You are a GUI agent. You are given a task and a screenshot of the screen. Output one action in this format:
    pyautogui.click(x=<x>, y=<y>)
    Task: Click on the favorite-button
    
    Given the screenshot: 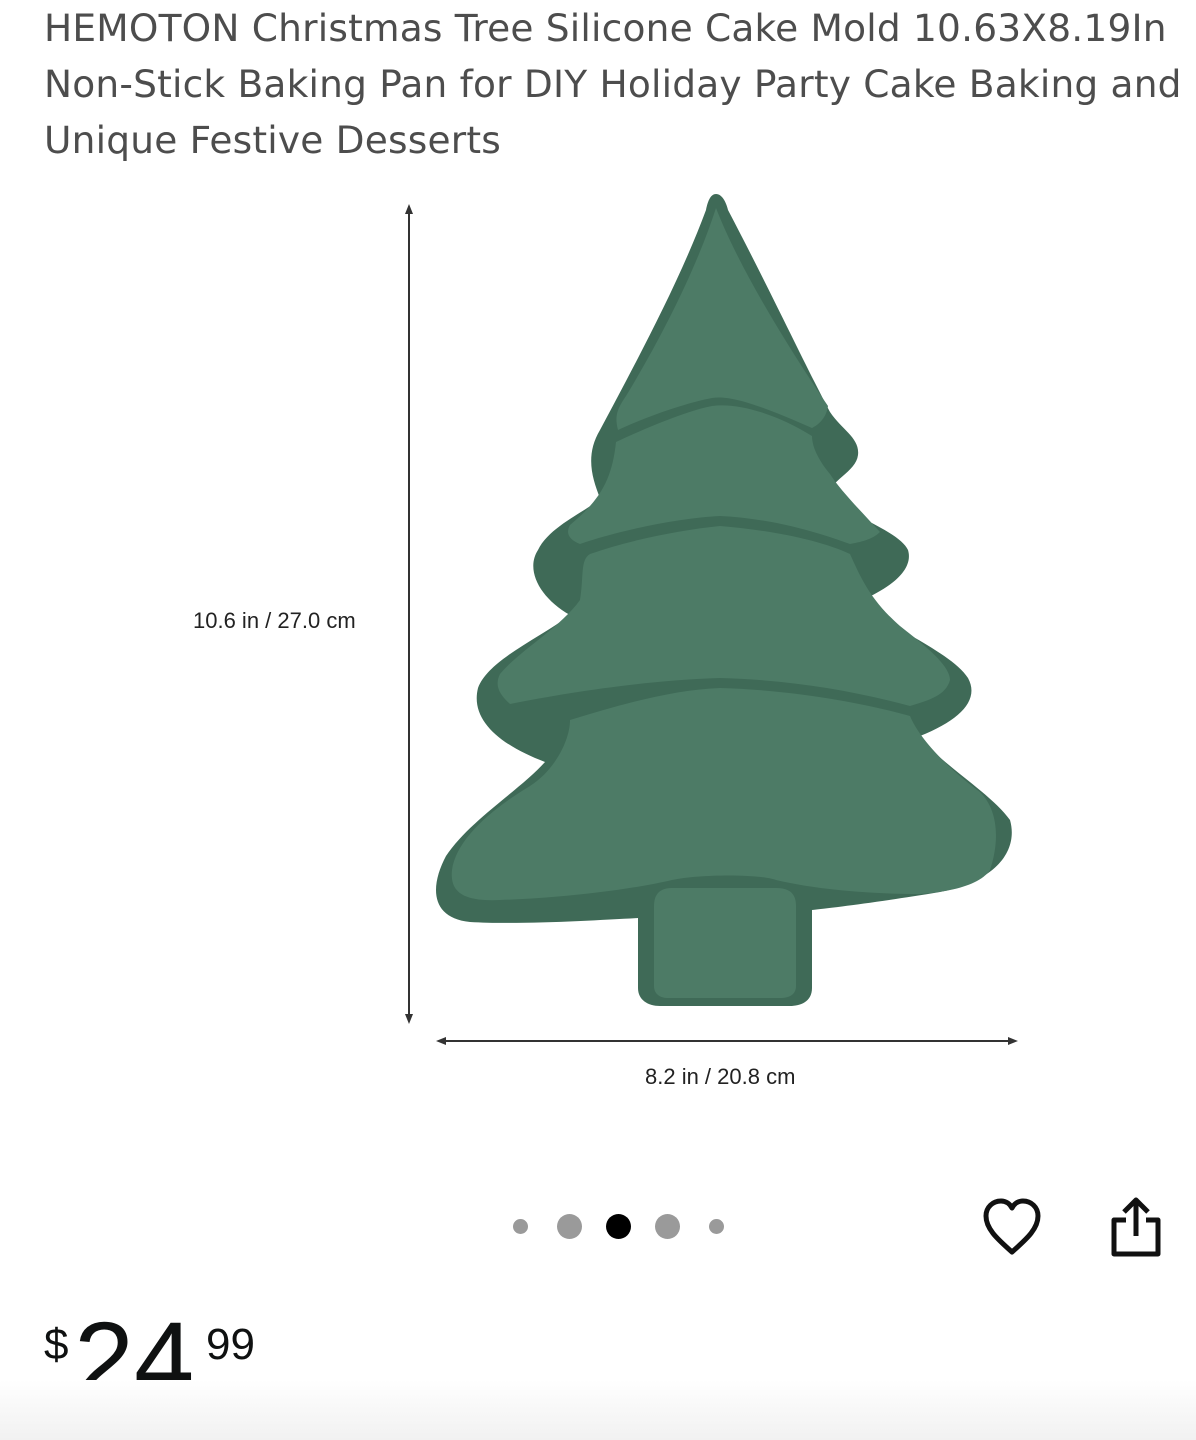 What is the action you would take?
    pyautogui.click(x=1012, y=1228)
    